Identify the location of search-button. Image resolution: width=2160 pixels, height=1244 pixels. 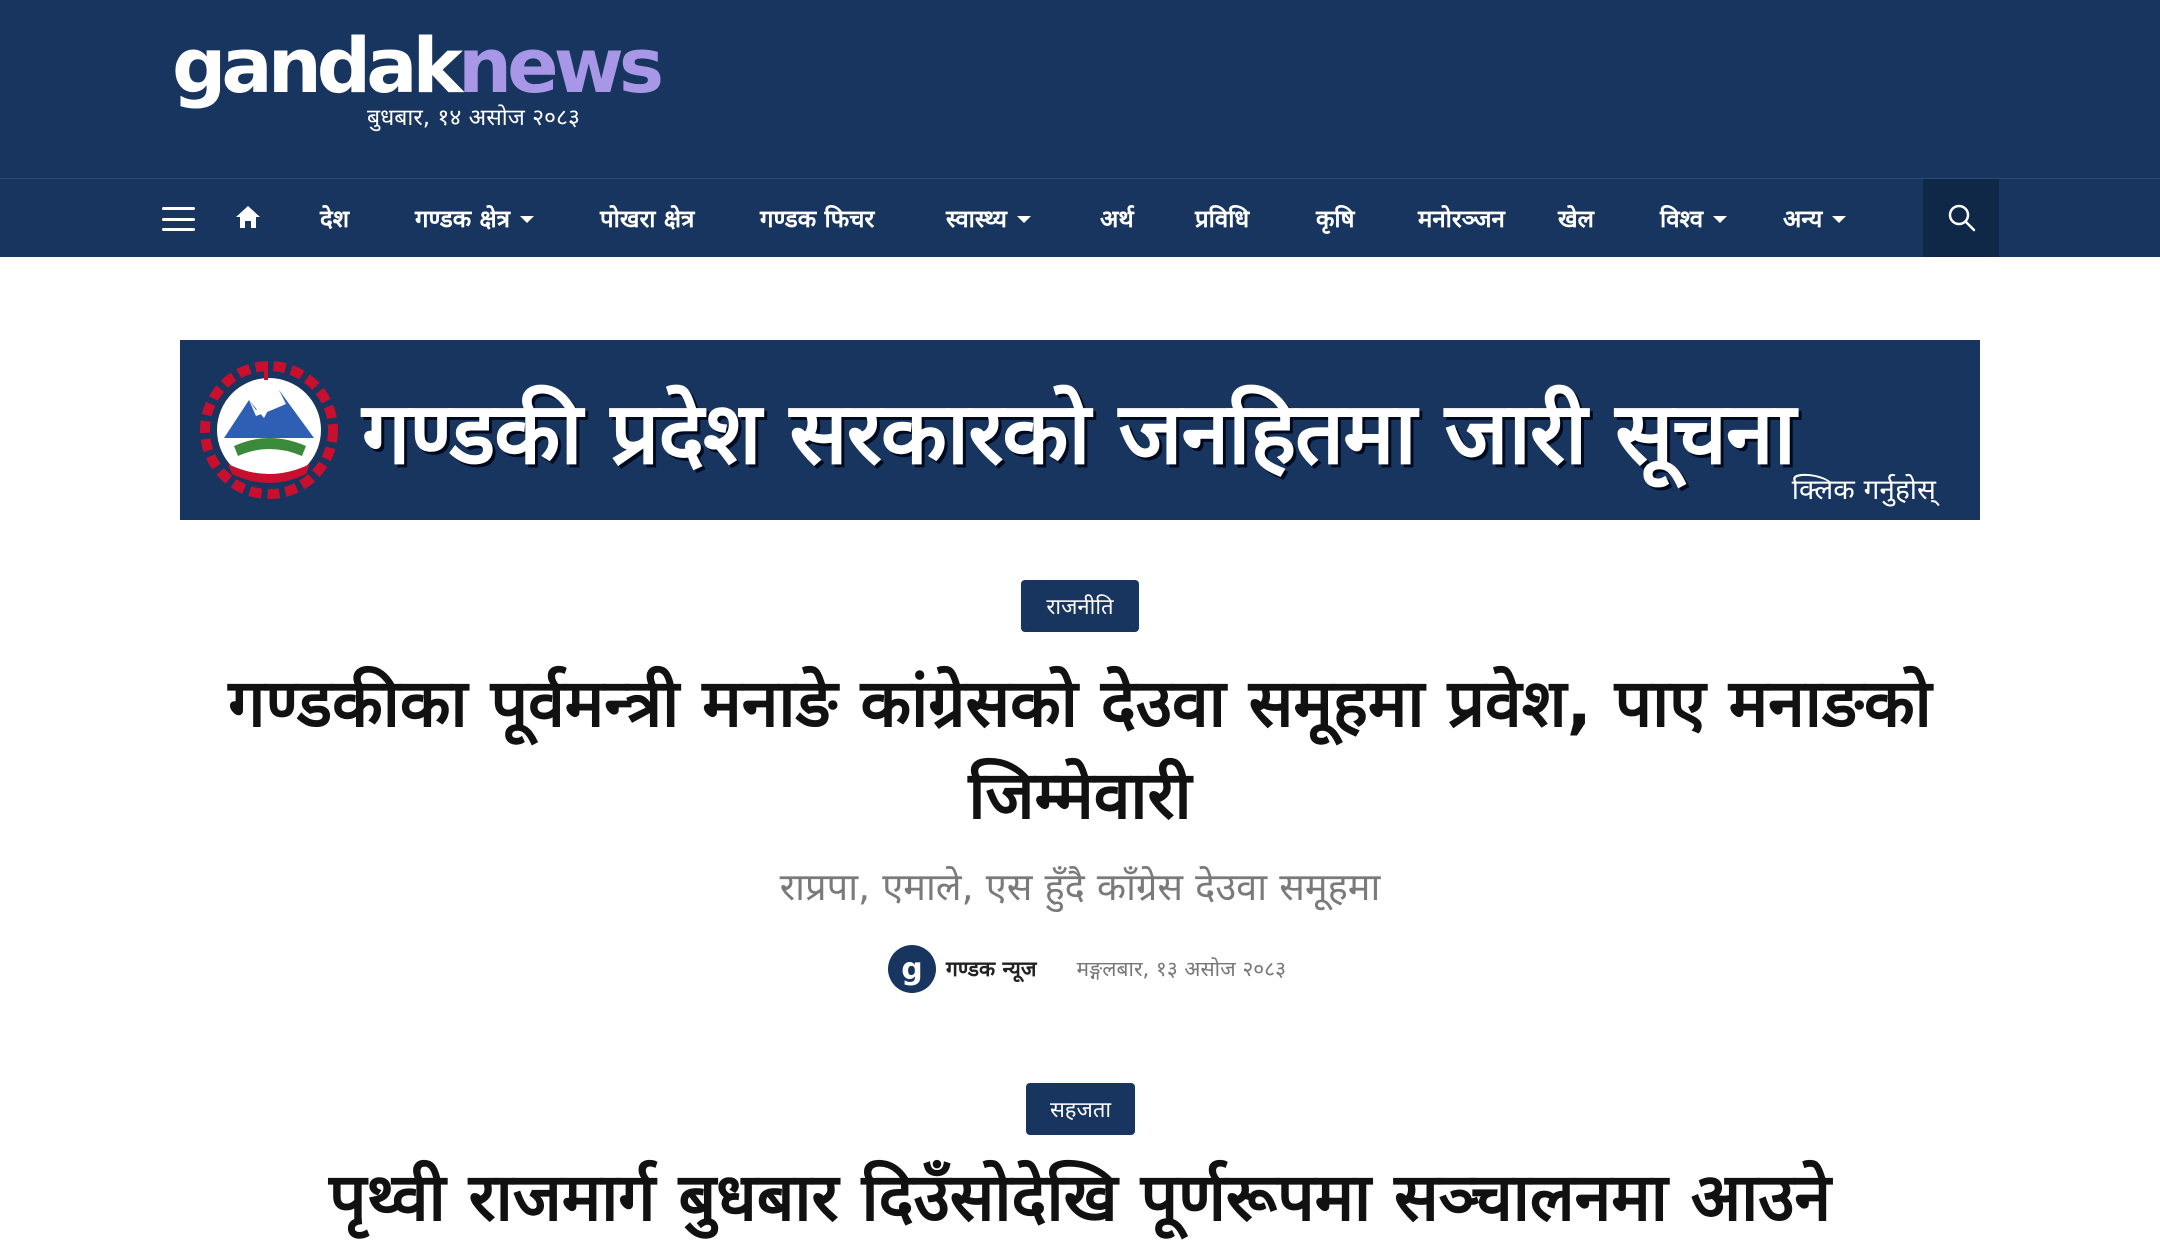
(1961, 218).